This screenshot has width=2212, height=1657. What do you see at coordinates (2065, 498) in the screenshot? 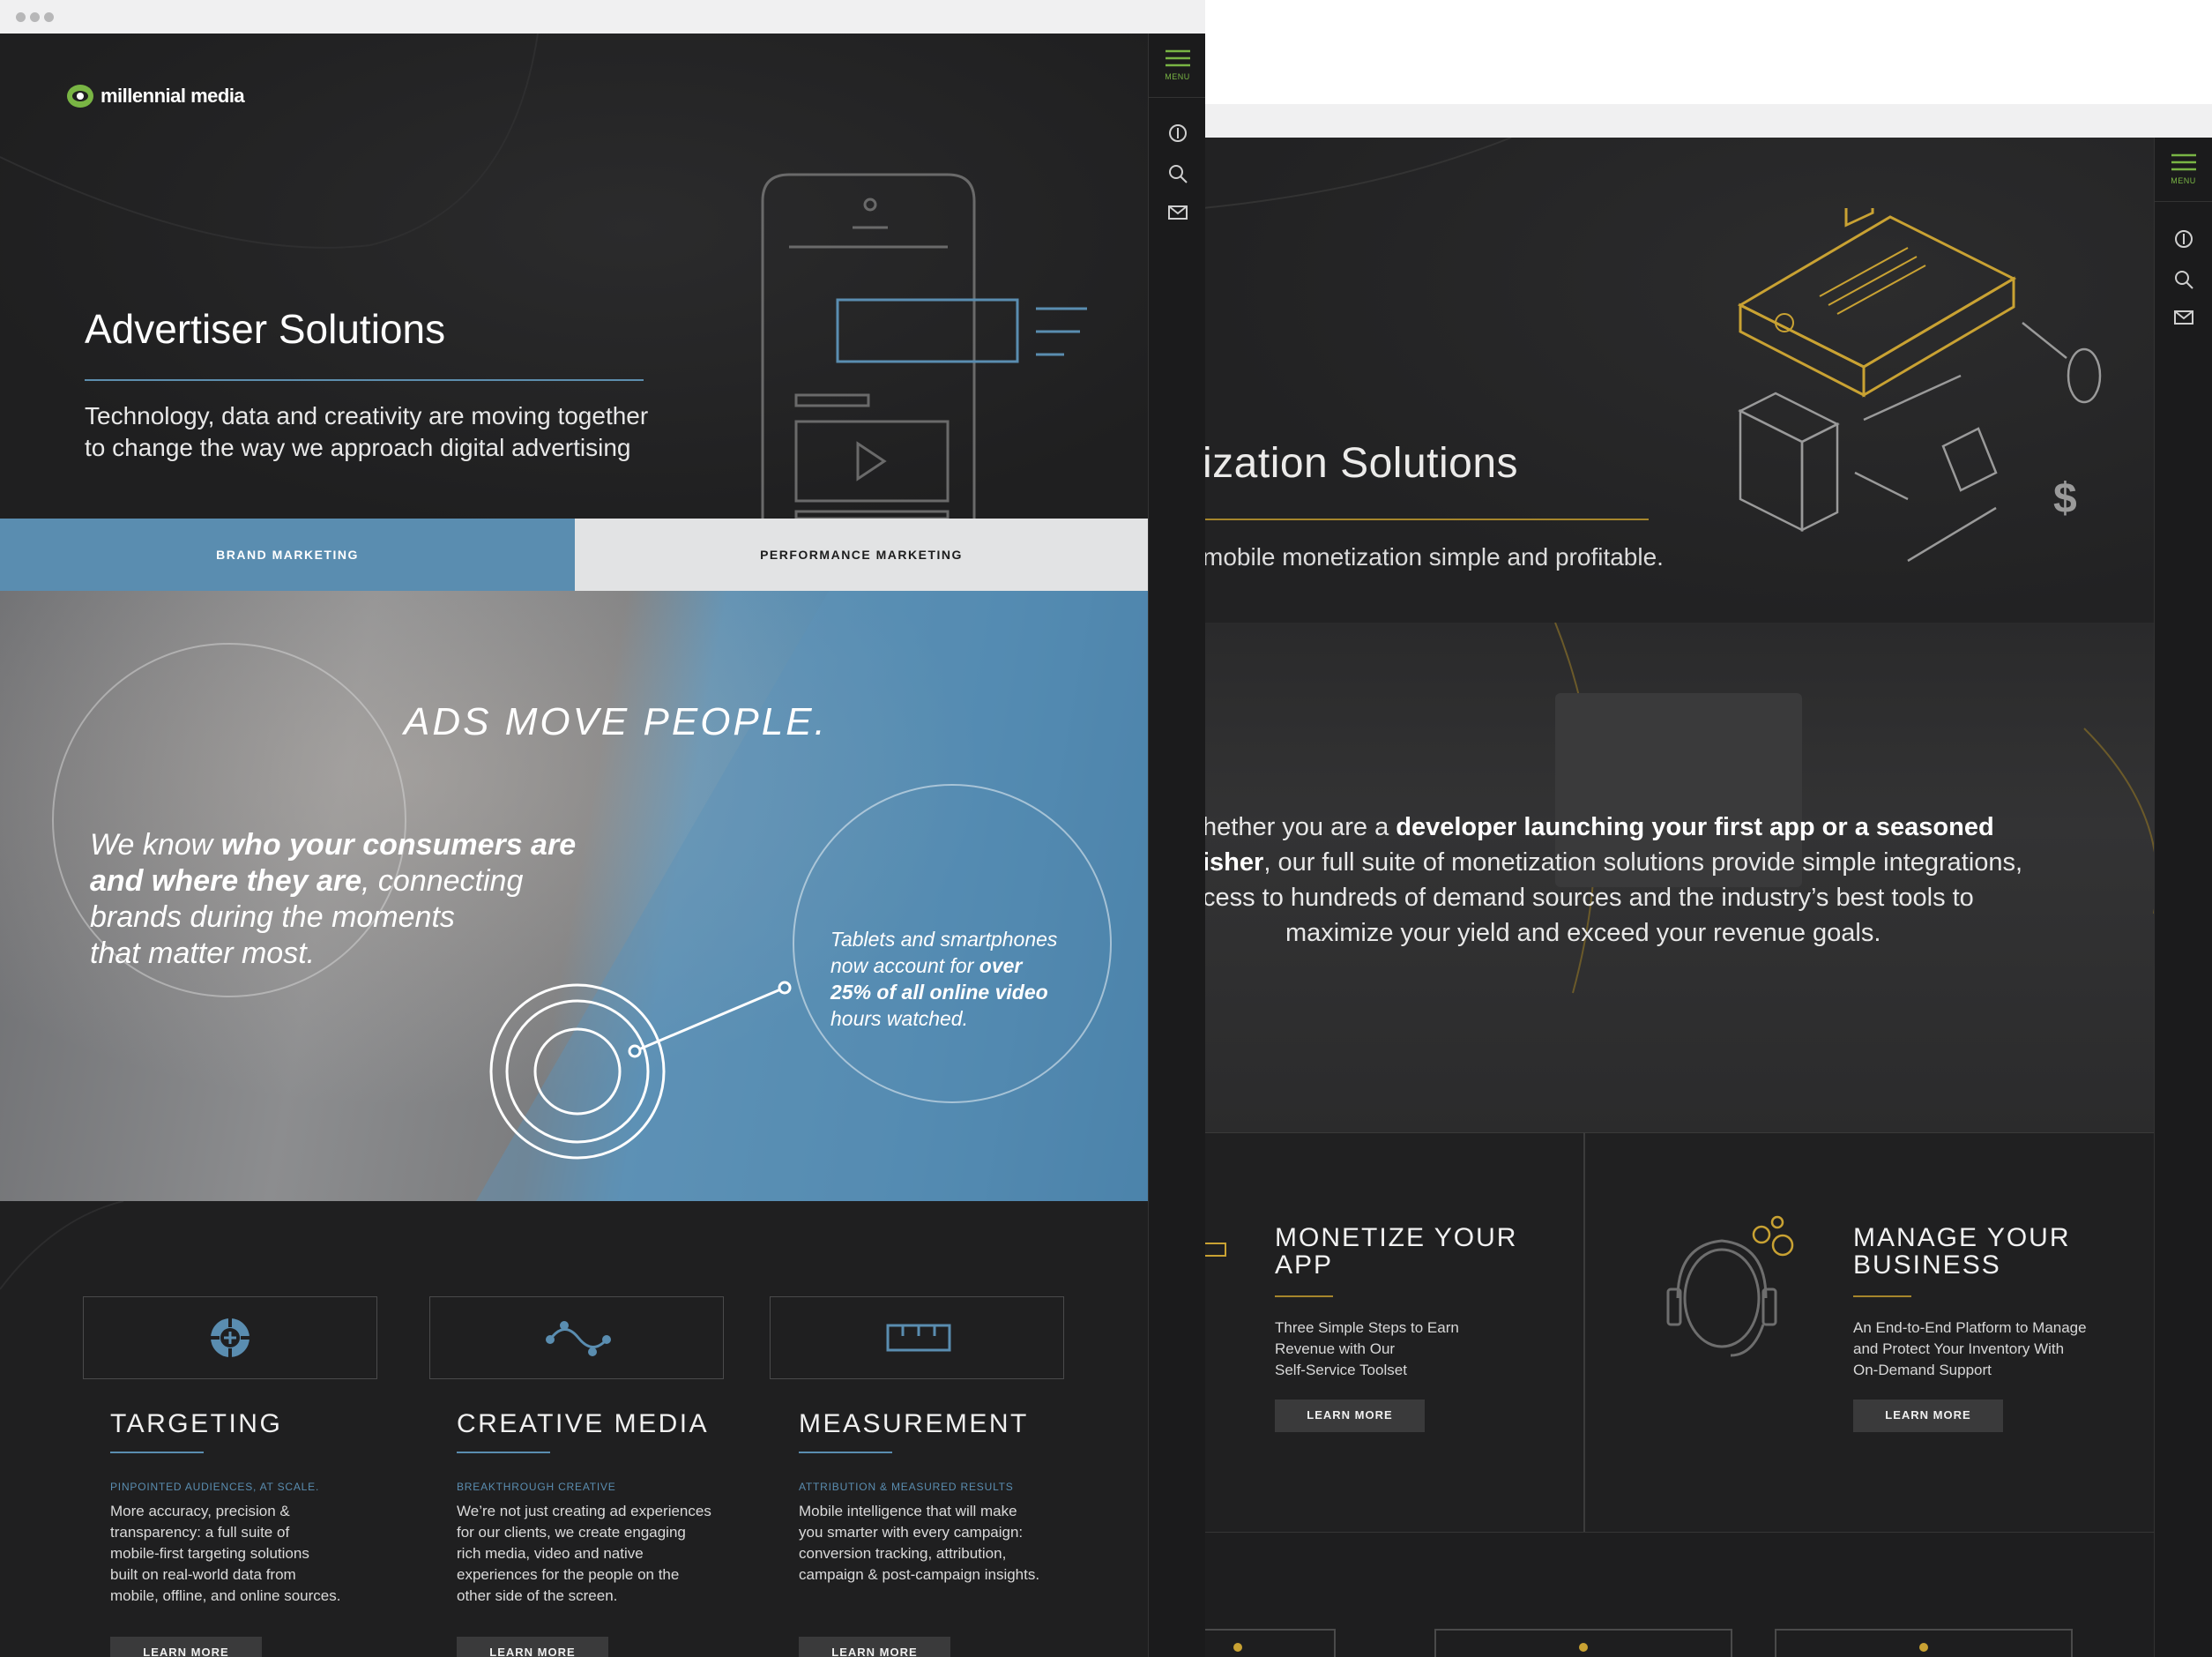
I see `dollar-icon: $` at bounding box center [2065, 498].